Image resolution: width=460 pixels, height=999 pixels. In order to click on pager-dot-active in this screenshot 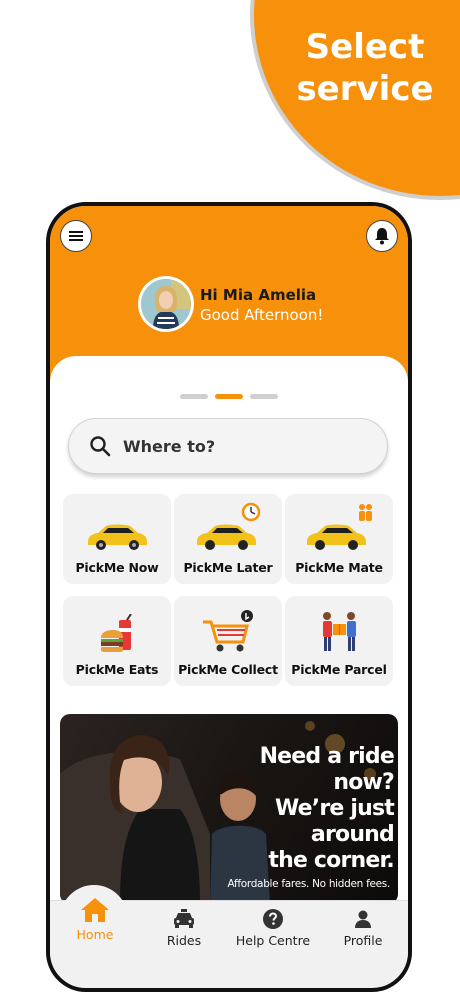, I will do `click(229, 396)`.